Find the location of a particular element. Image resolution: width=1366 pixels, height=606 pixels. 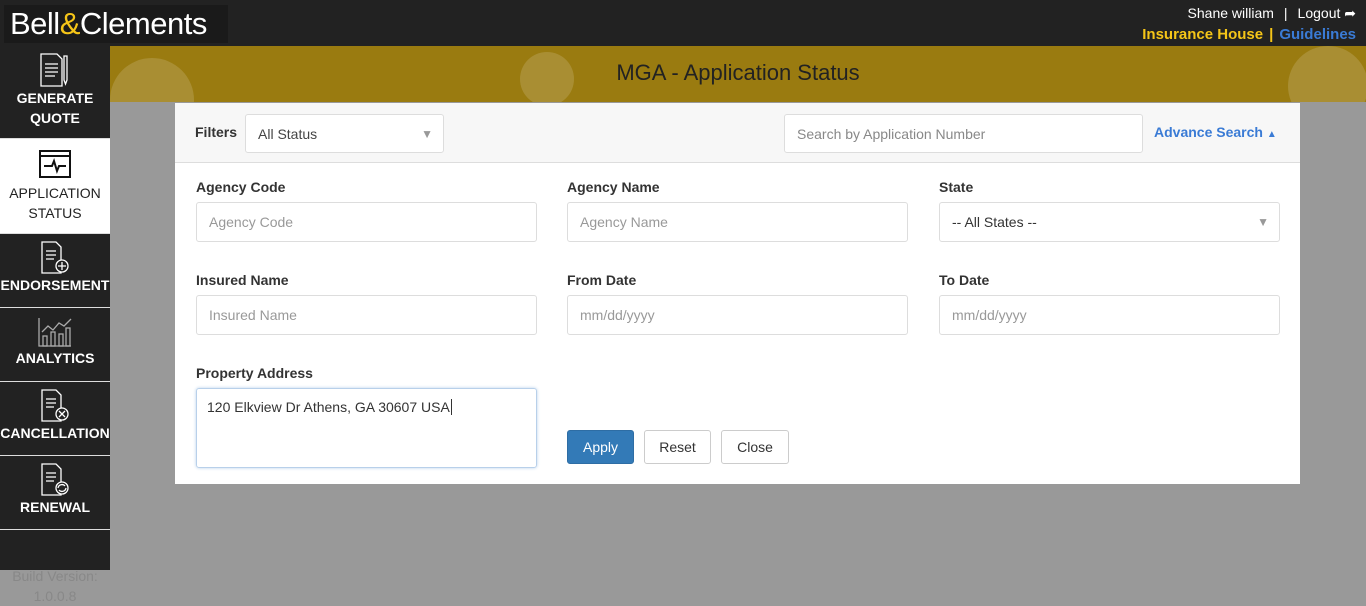

state-label: State is located at coordinates (956, 187).